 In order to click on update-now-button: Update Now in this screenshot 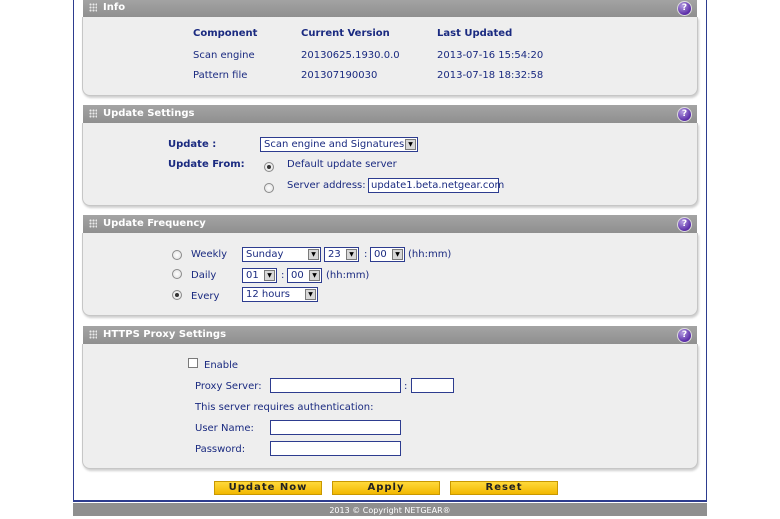, I will do `click(268, 488)`.